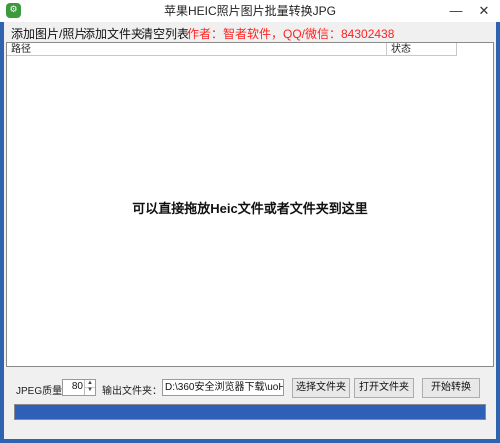  I want to click on stepper-down-icon: ▼, so click(90, 390).